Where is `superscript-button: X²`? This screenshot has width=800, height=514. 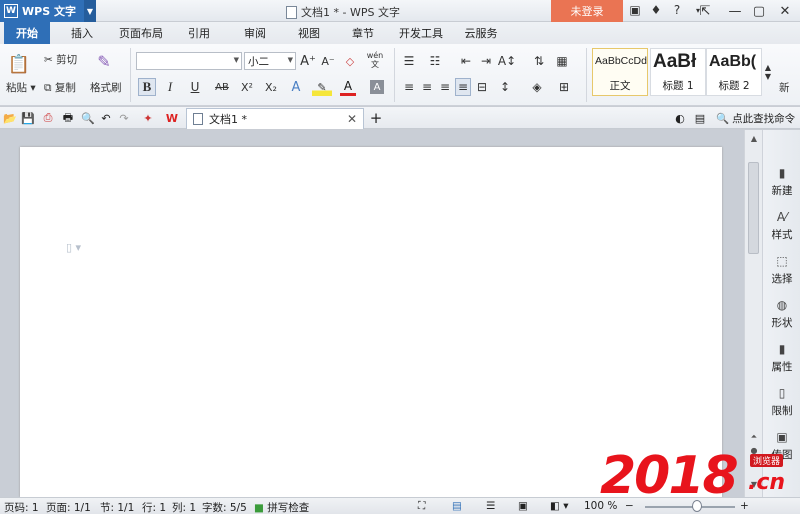
superscript-button: X² is located at coordinates (247, 87).